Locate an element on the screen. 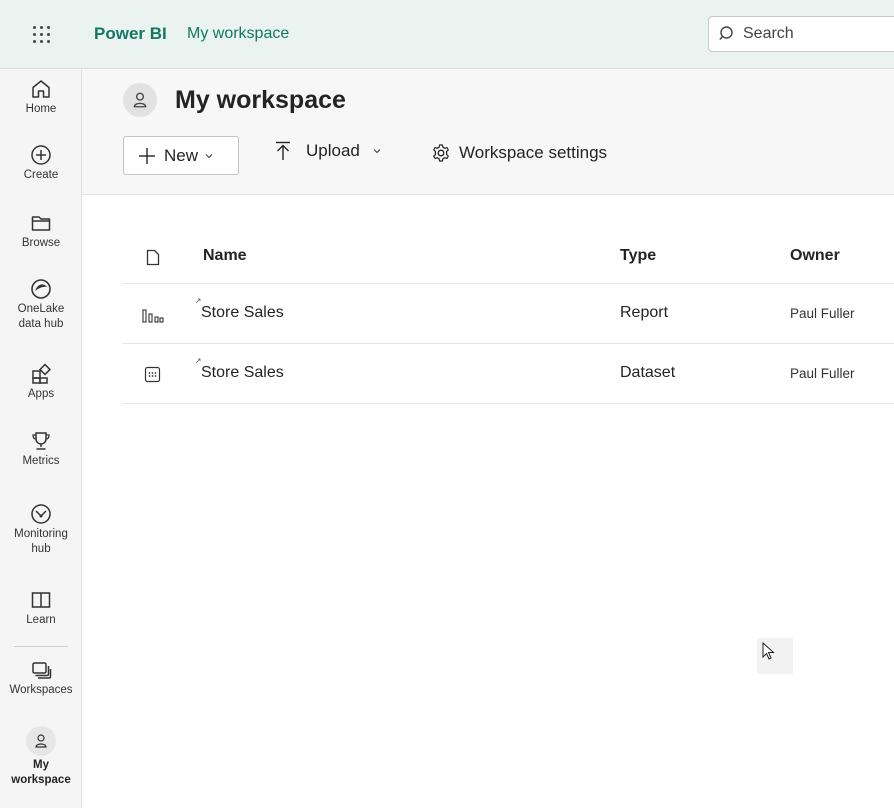  nav-label-learn: Learn is located at coordinates (41, 620).